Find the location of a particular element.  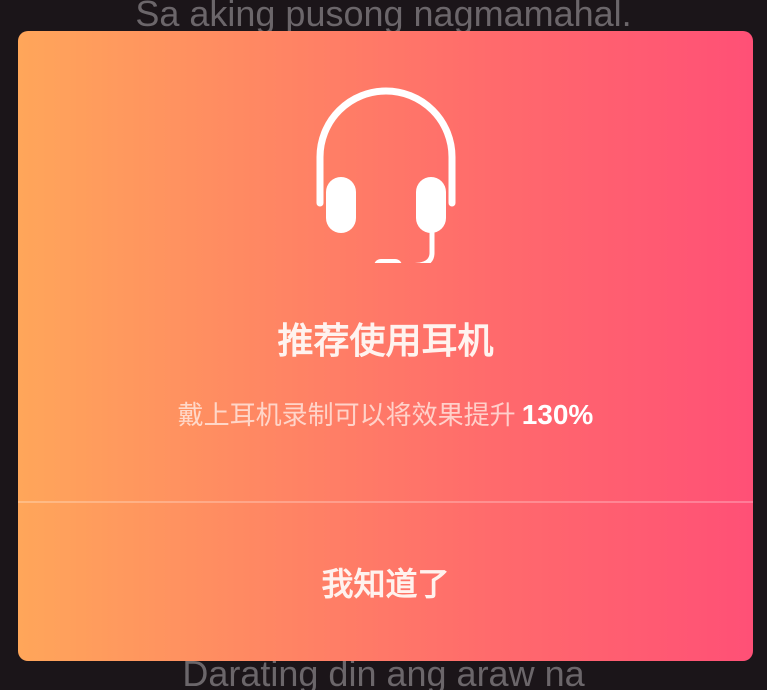

dialog-subtitle: 戴上耳机录制可以将效果提升 130% is located at coordinates (385, 415).